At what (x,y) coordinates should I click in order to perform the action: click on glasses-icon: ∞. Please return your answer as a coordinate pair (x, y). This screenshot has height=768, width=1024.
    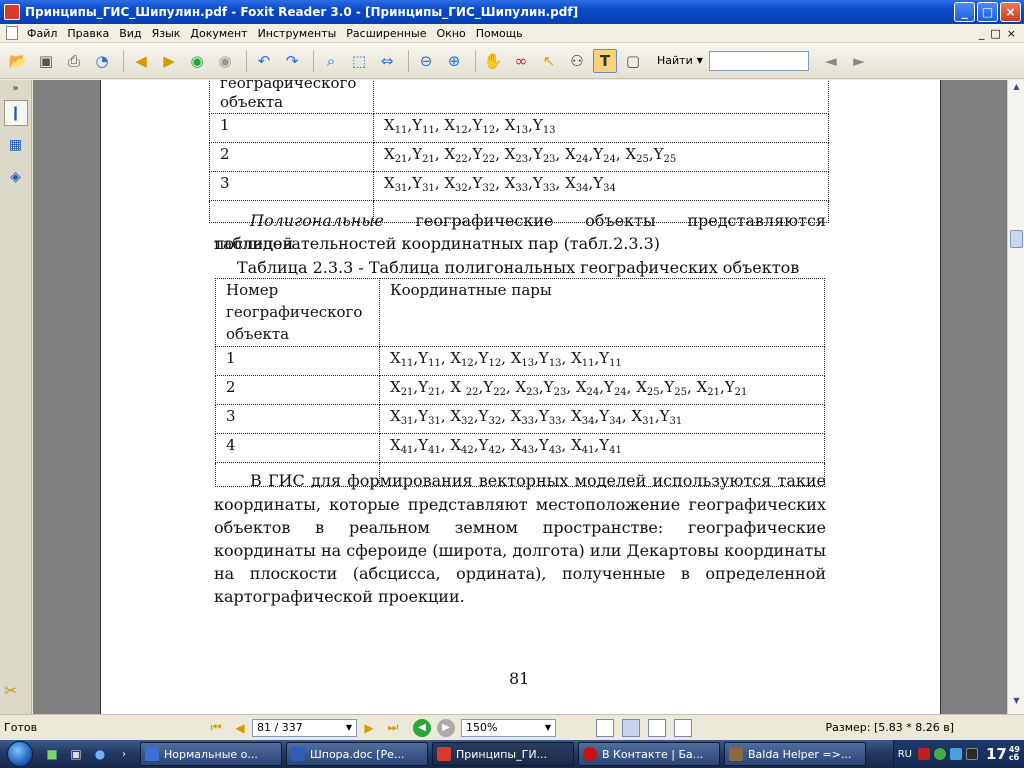
    Looking at the image, I should click on (521, 61).